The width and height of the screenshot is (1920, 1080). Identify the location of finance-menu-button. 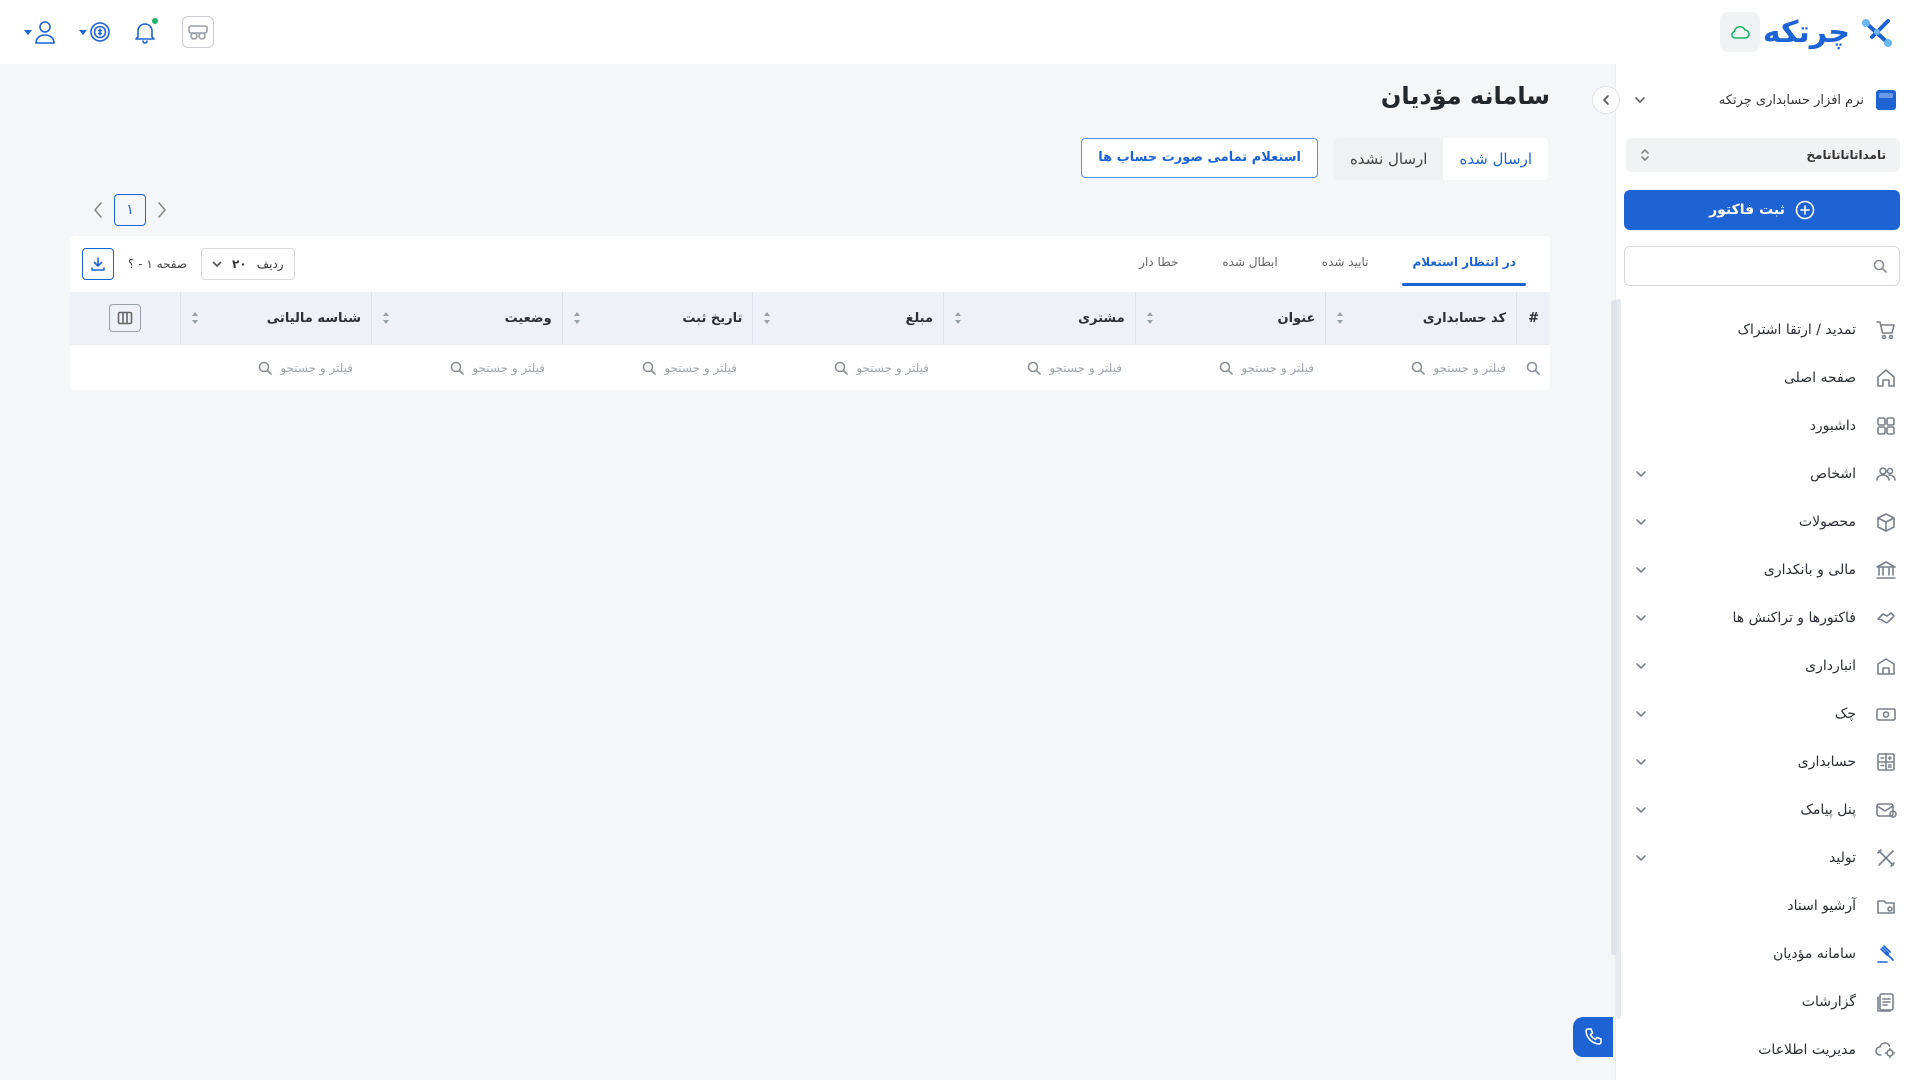
(95, 32).